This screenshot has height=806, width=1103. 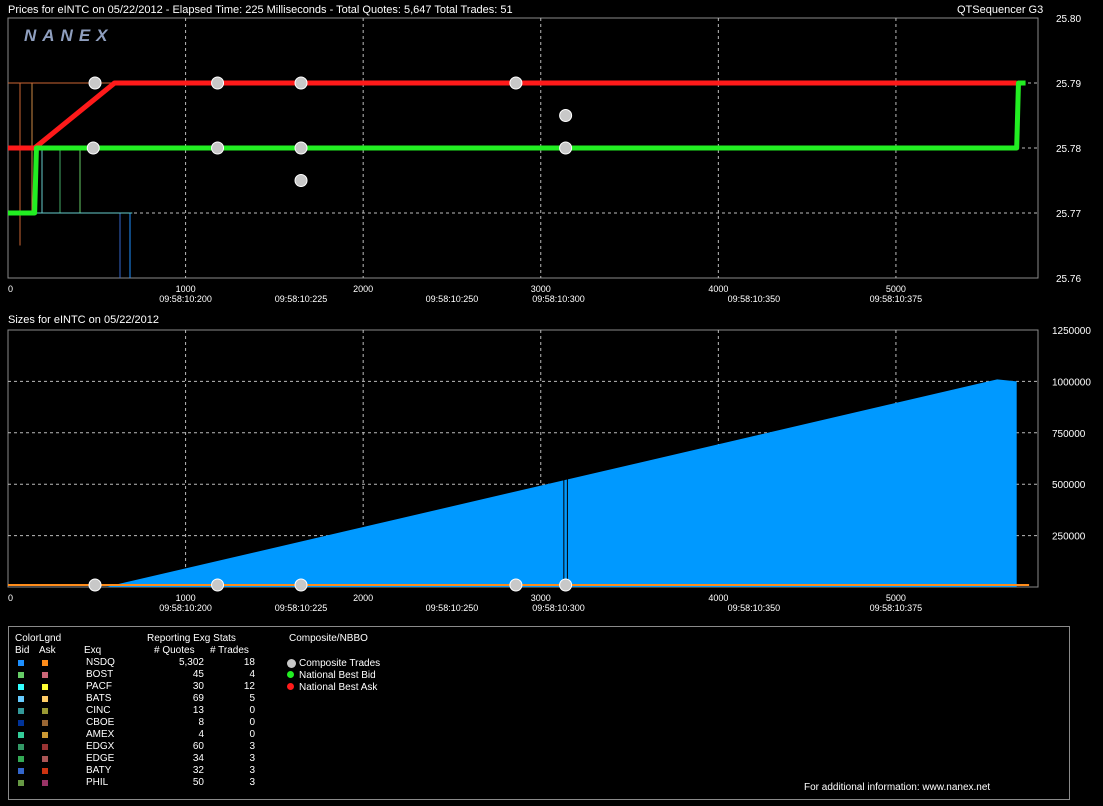 I want to click on legend-quote-count: 45, so click(x=198, y=674).